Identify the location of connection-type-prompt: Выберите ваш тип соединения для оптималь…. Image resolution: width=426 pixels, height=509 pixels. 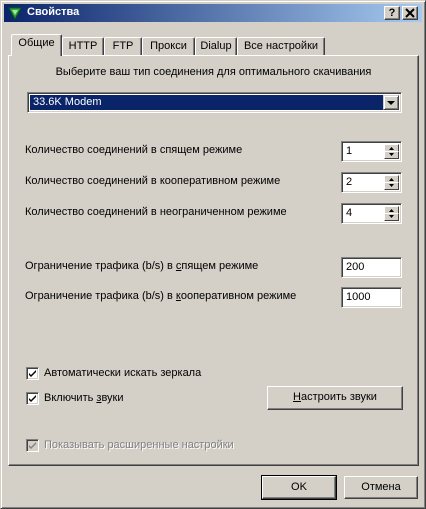
(213, 72).